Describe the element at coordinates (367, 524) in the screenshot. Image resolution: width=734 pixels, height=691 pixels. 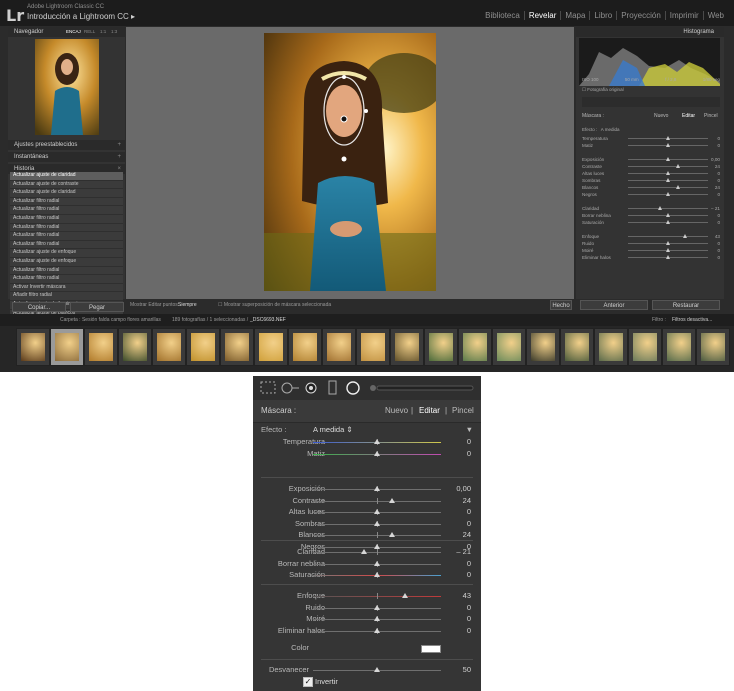
I see `slider-sombras: Sombras 0` at that location.